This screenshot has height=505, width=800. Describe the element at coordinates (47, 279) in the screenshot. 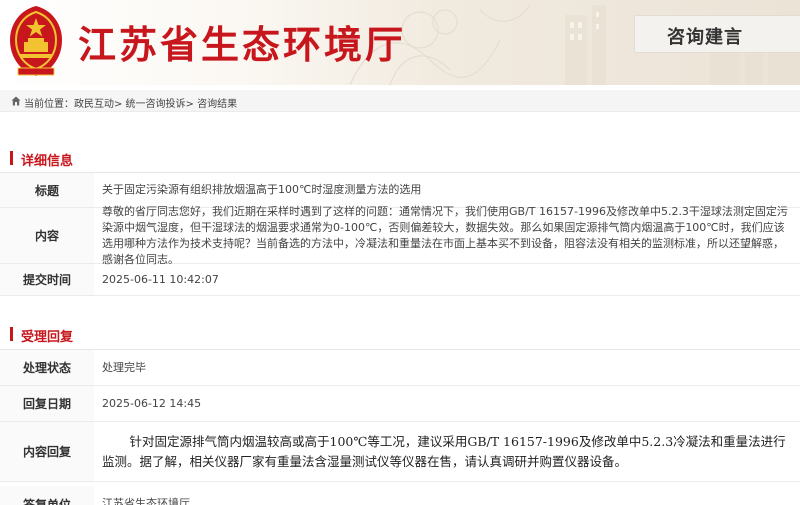

I see `row-label: 提交时间` at that location.